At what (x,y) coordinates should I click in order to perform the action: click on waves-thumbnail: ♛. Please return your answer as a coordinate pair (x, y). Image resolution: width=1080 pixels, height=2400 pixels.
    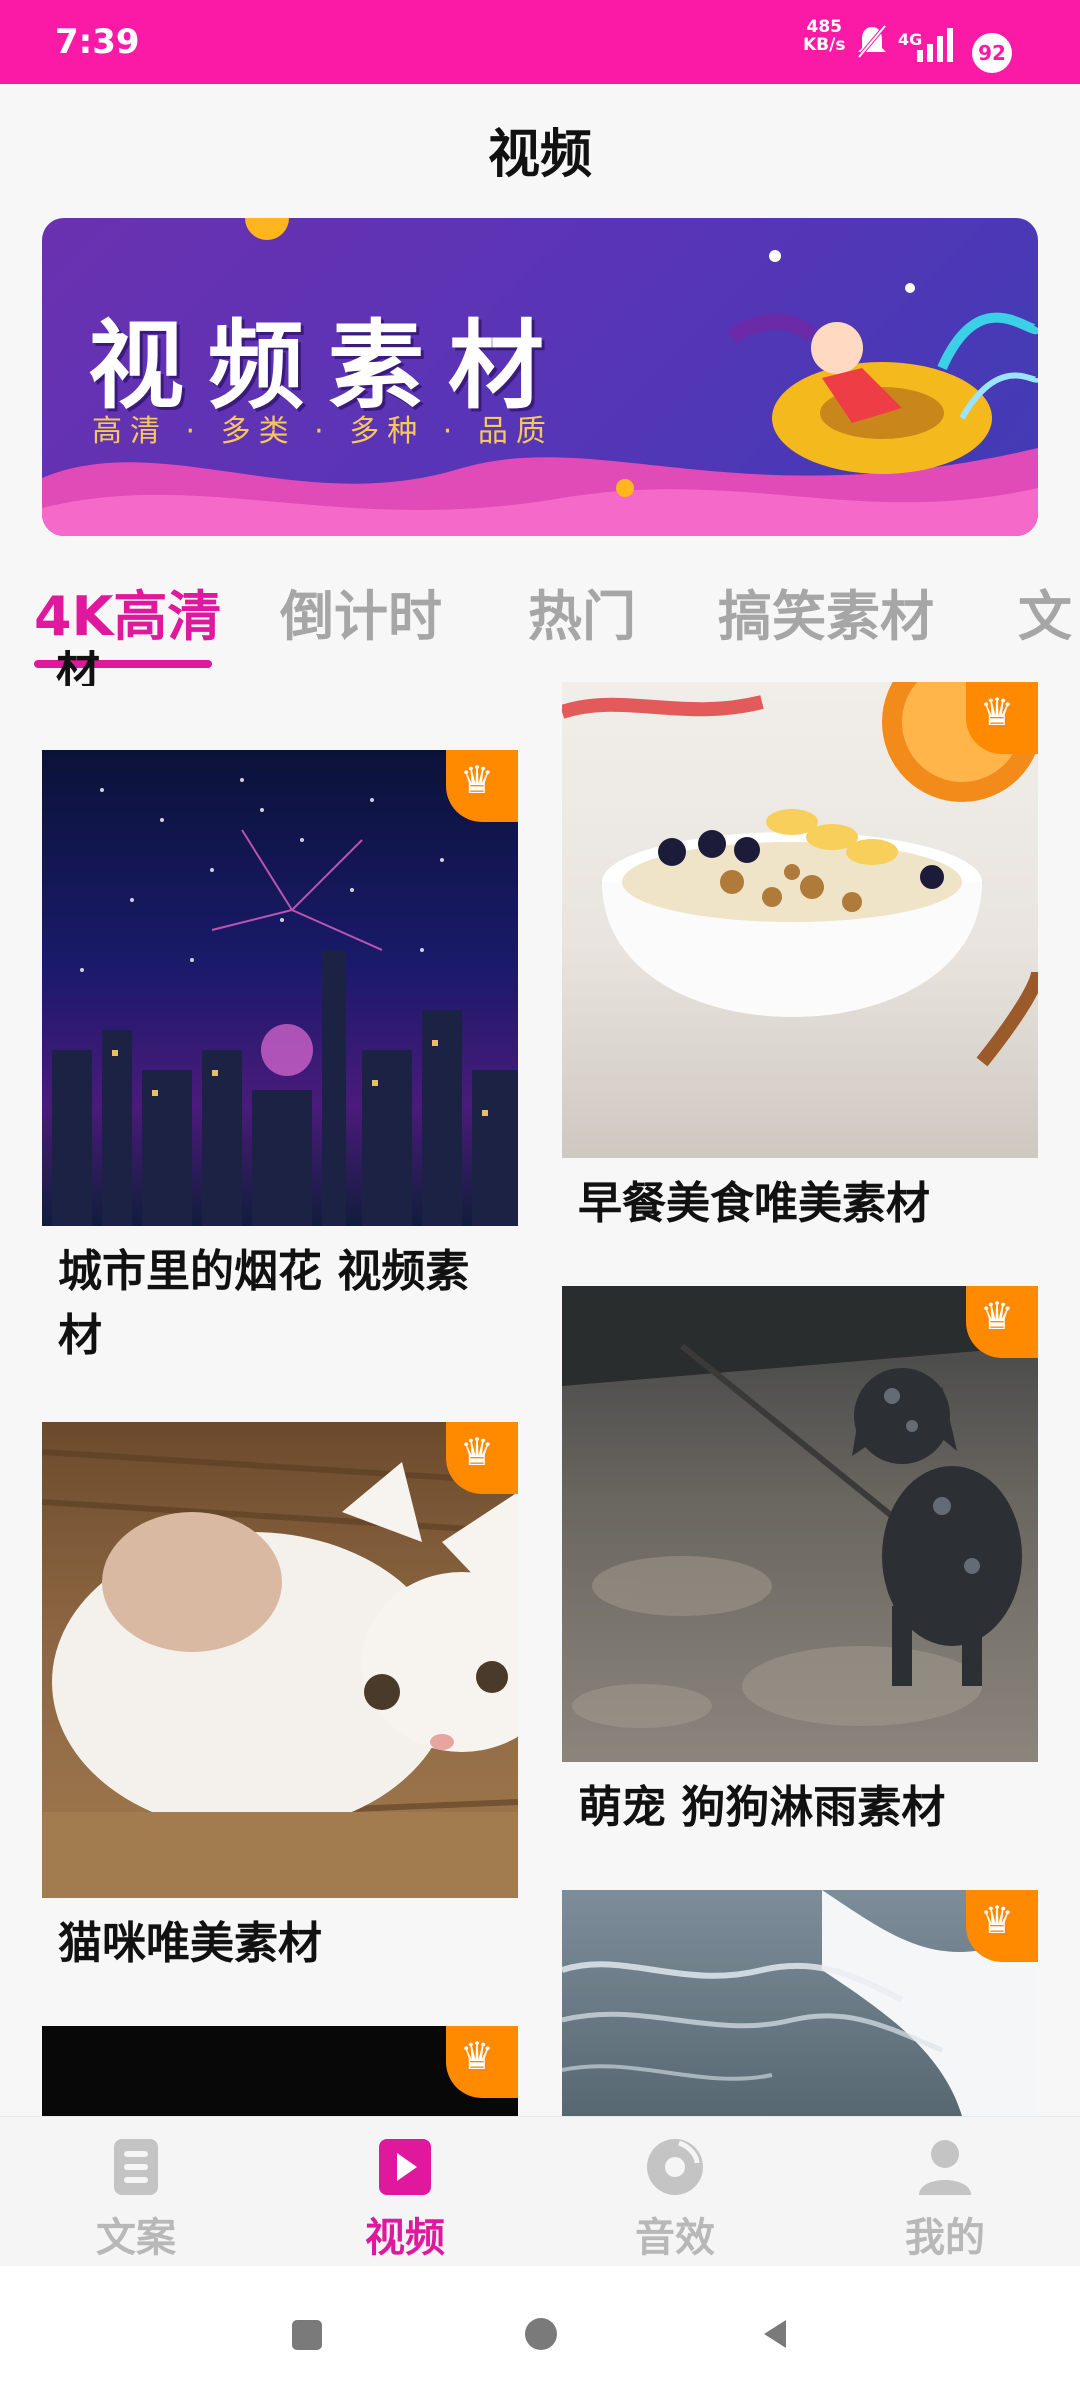
    Looking at the image, I should click on (800, 2003).